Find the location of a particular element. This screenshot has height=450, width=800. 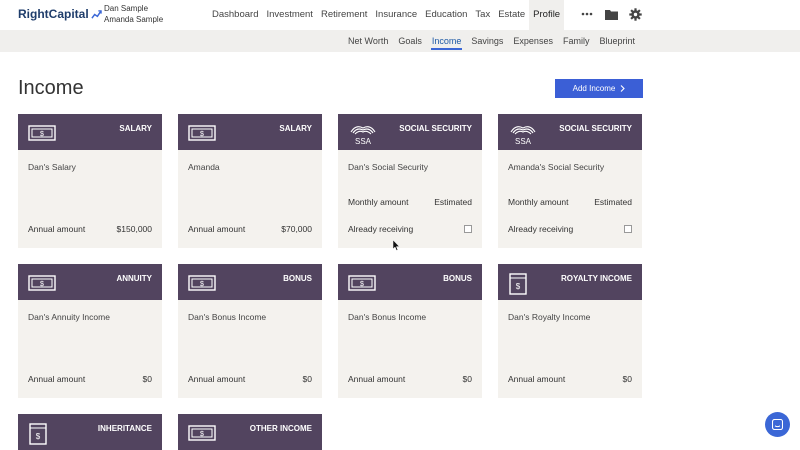

card-row: Annual amount $150,000 is located at coordinates (90, 229).